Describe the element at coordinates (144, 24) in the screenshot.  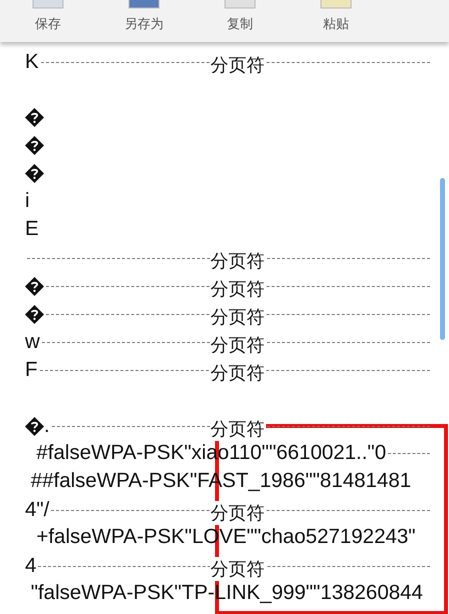
I see `toolbar-button: 另存为` at that location.